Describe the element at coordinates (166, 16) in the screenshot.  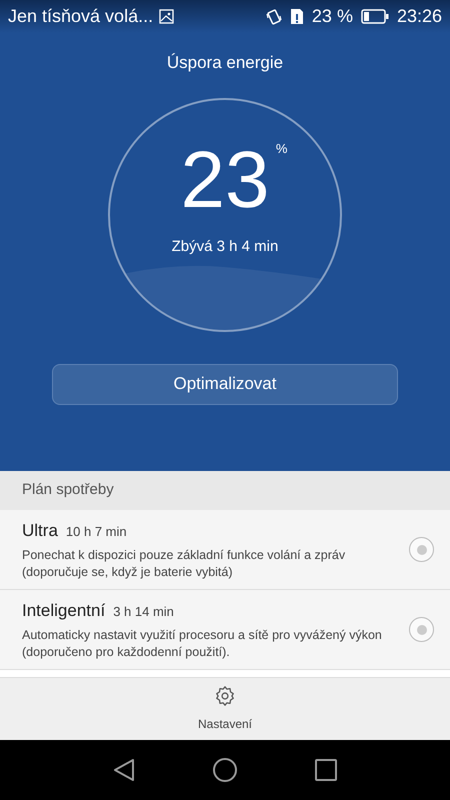
I see `image-icon` at that location.